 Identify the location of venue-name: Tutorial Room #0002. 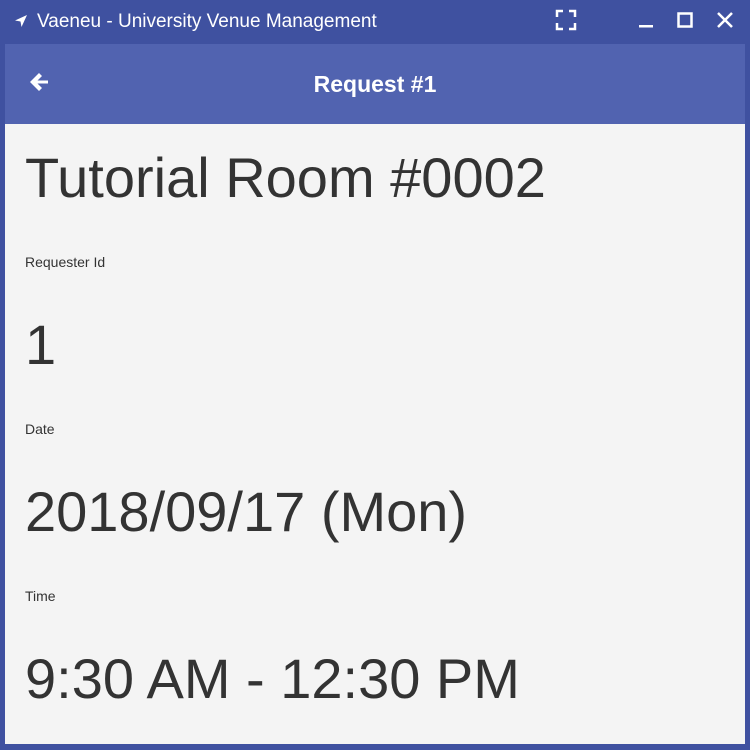
(285, 177).